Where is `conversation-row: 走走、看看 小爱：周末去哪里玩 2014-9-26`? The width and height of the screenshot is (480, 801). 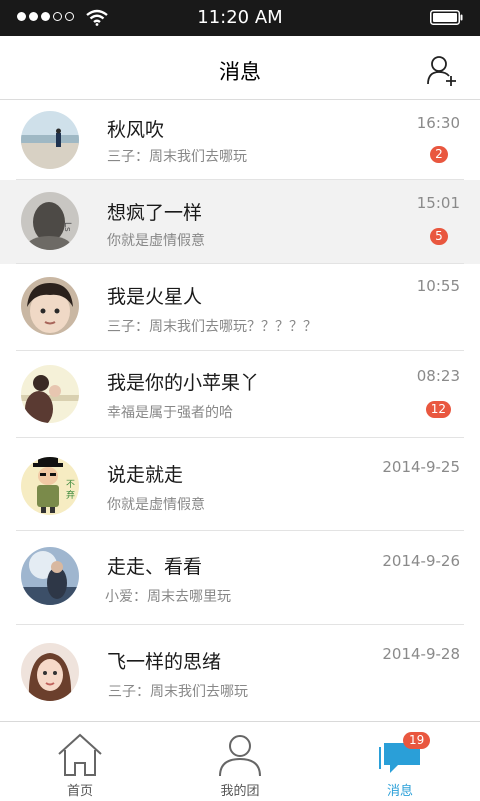
conversation-row: 走走、看看 小爱：周末去哪里玩 2014-9-26 is located at coordinates (240, 578).